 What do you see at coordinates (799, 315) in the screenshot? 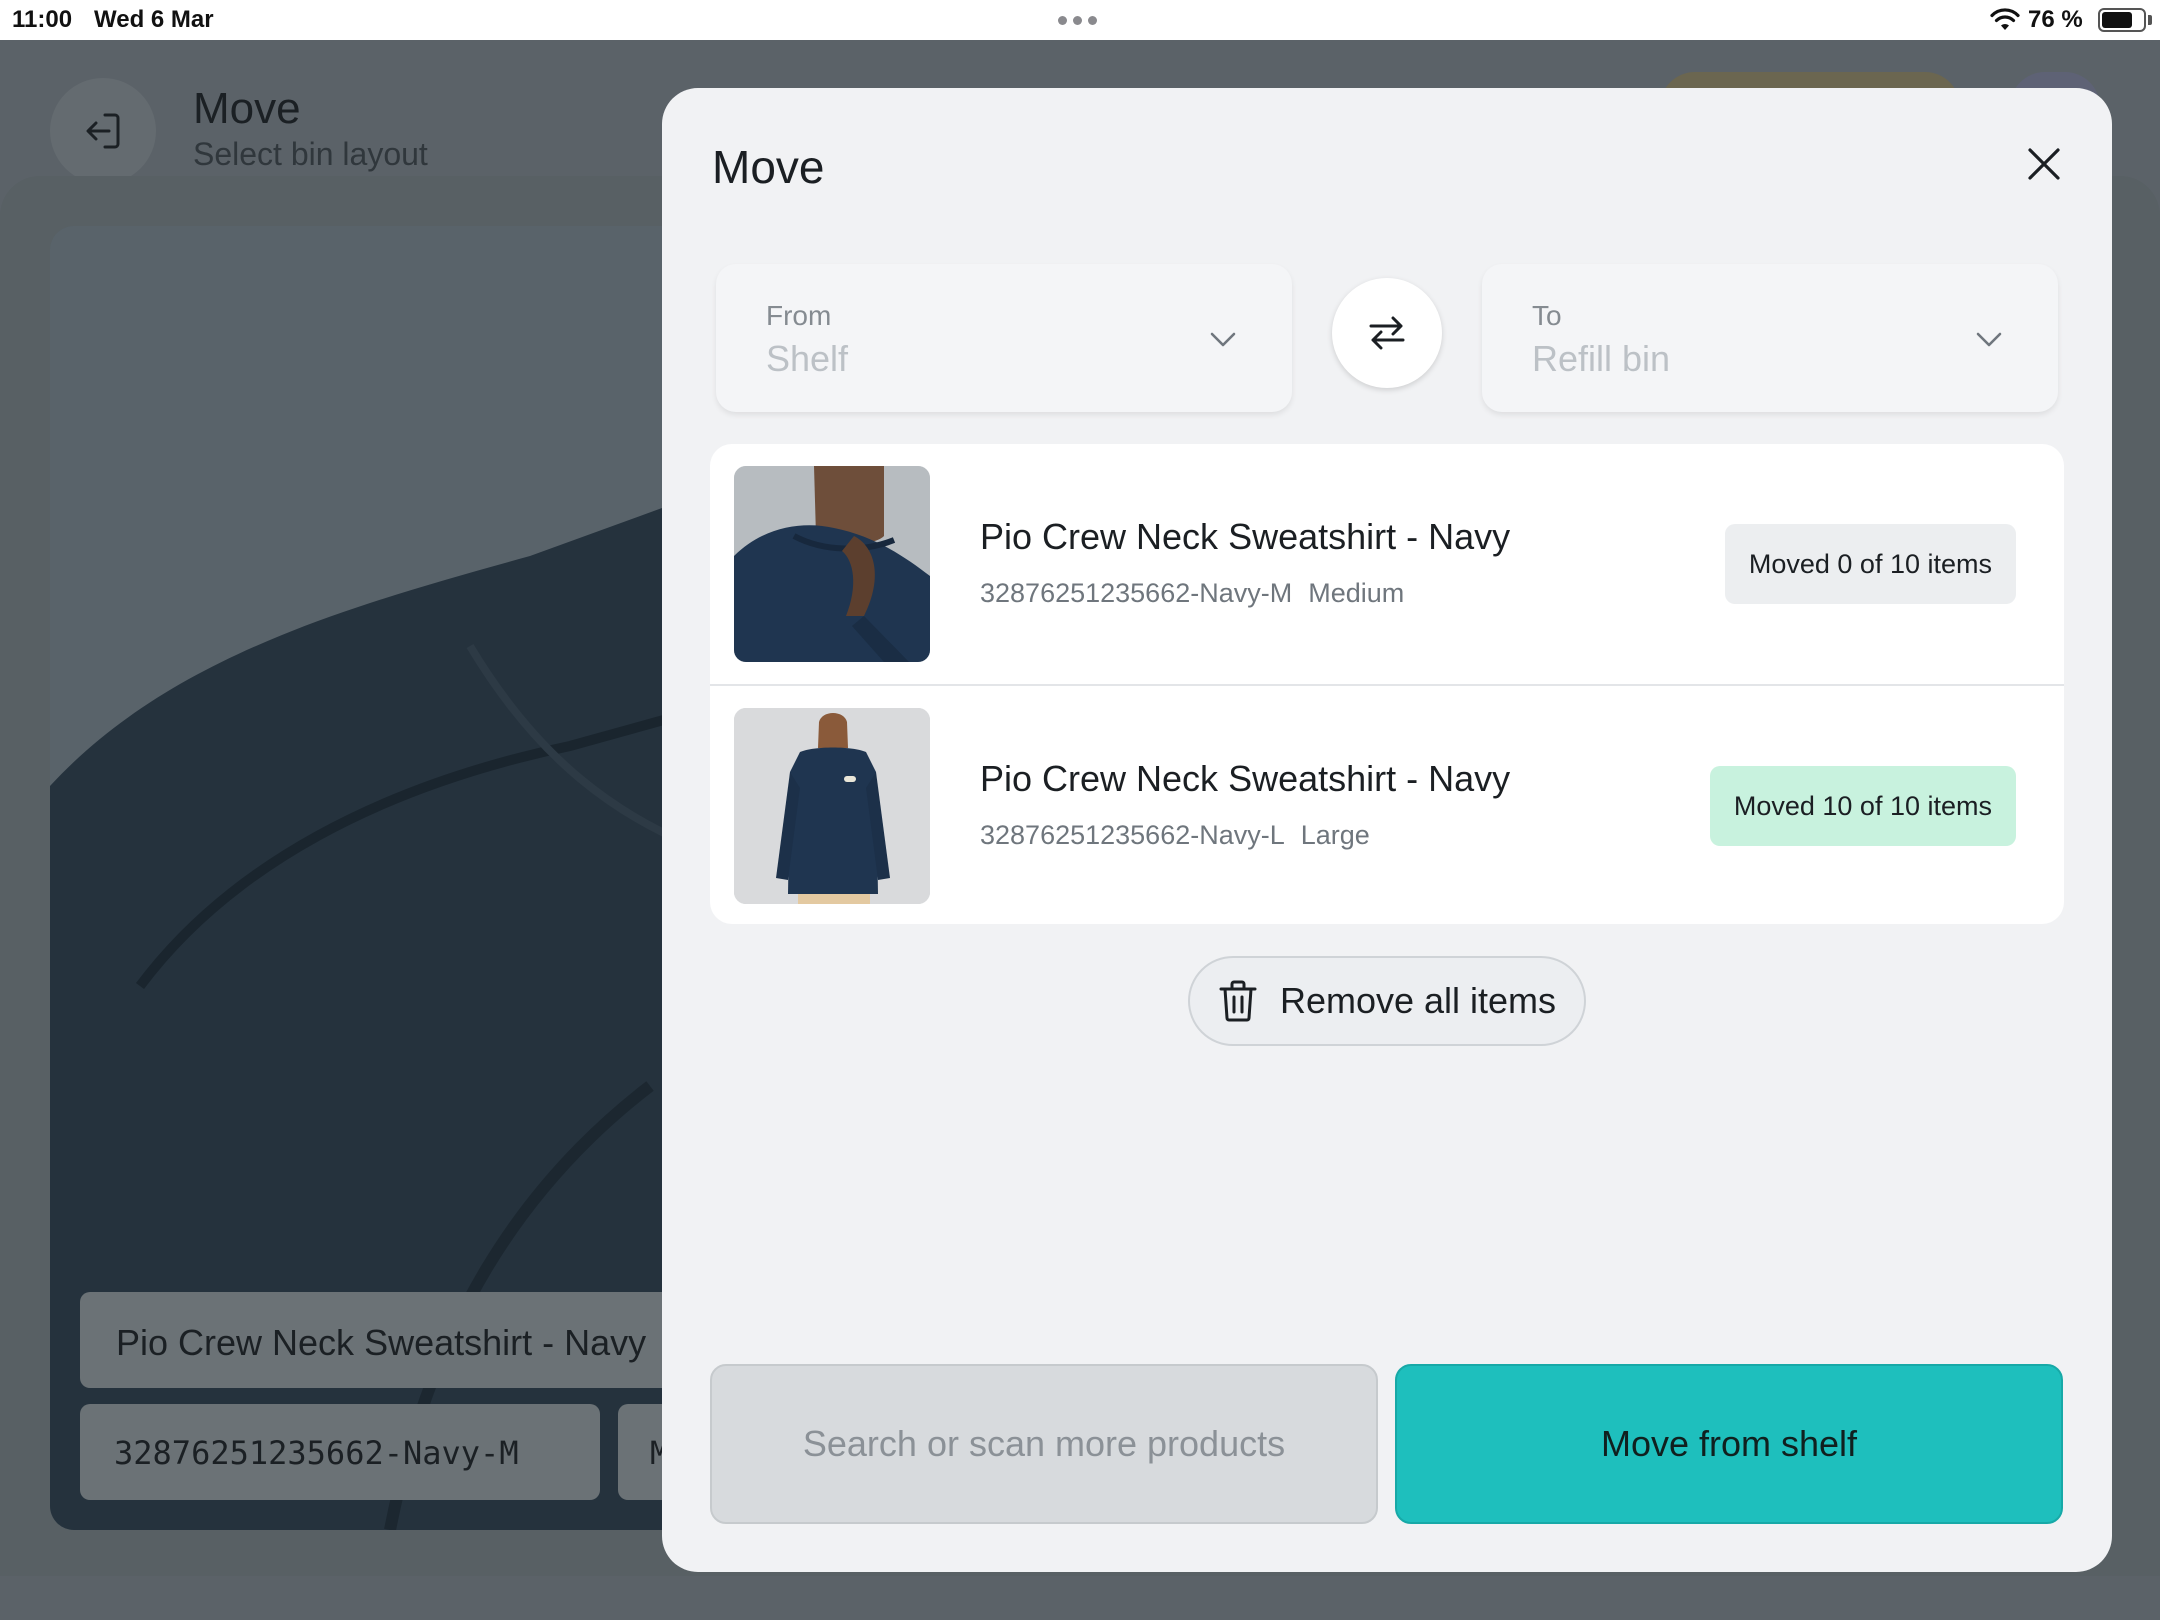
I see `from-label: From` at bounding box center [799, 315].